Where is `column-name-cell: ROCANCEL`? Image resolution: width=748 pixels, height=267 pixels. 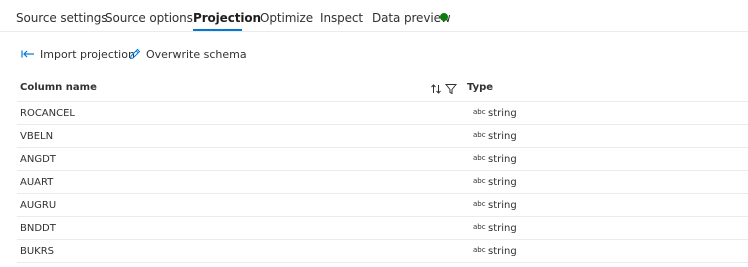
column-name-cell: ROCANCEL is located at coordinates (47, 113).